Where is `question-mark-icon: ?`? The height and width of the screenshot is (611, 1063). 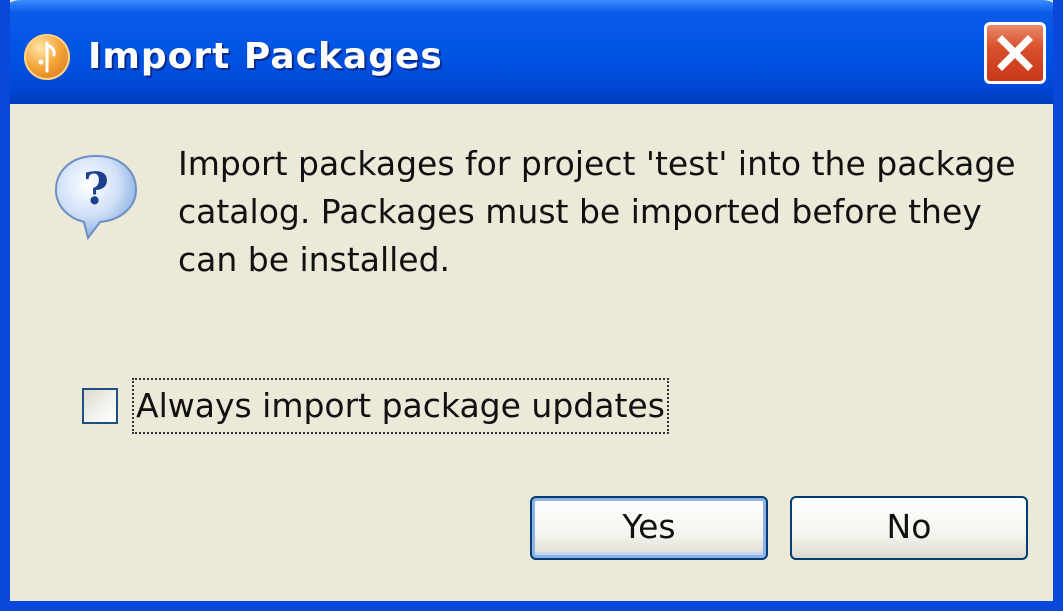 question-mark-icon: ? is located at coordinates (96, 197).